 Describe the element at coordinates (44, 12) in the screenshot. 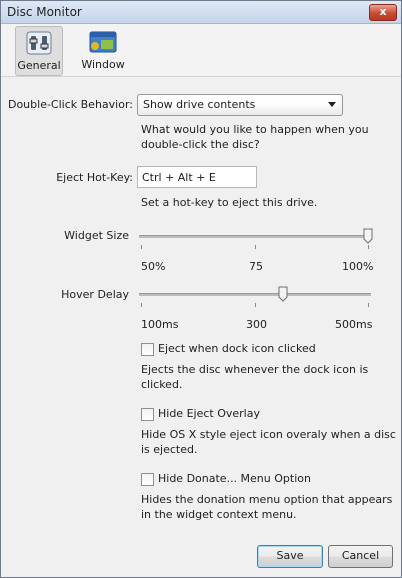

I see `window-title: Disc Monitor` at that location.